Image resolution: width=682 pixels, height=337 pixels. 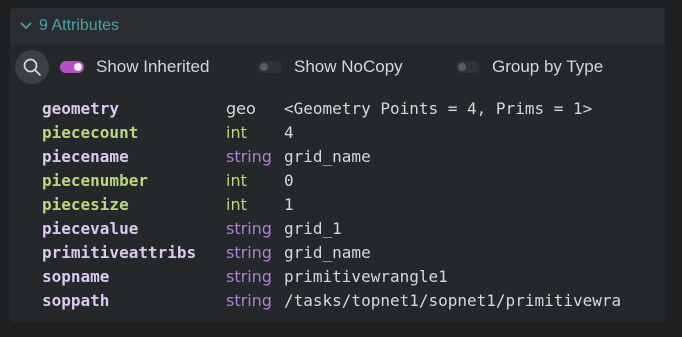 What do you see at coordinates (353, 228) in the screenshot?
I see `attribute-row: piecevalue string grid_1` at bounding box center [353, 228].